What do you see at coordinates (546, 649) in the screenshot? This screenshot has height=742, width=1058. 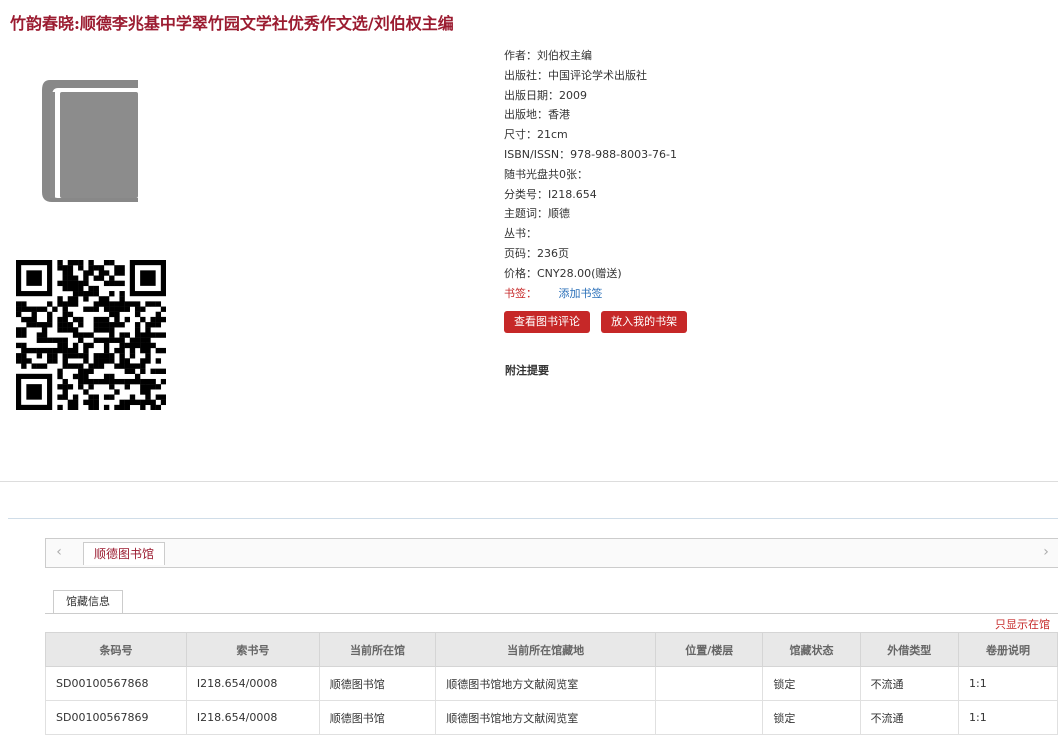 I see `col-location: 当前所在馆藏地` at bounding box center [546, 649].